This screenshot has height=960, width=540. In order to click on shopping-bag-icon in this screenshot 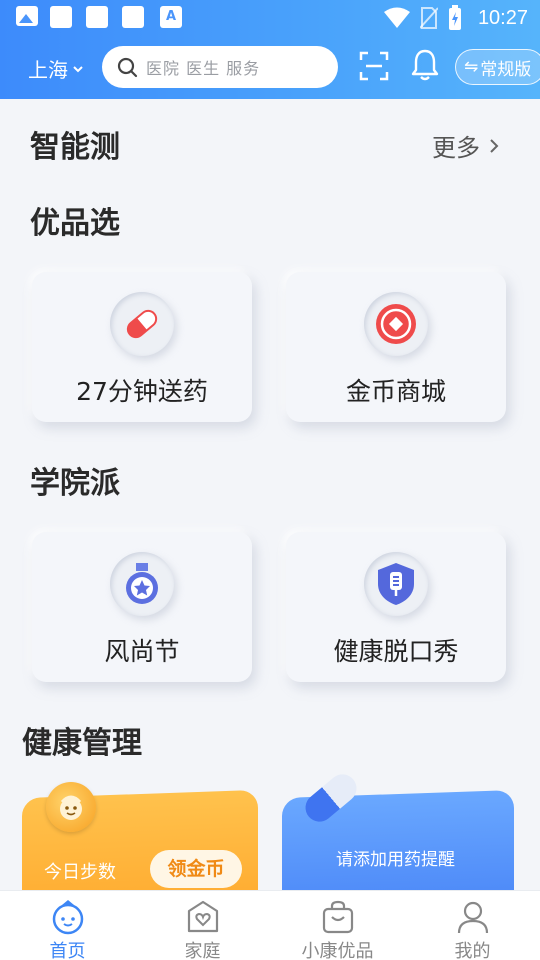, I will do `click(337, 917)`.